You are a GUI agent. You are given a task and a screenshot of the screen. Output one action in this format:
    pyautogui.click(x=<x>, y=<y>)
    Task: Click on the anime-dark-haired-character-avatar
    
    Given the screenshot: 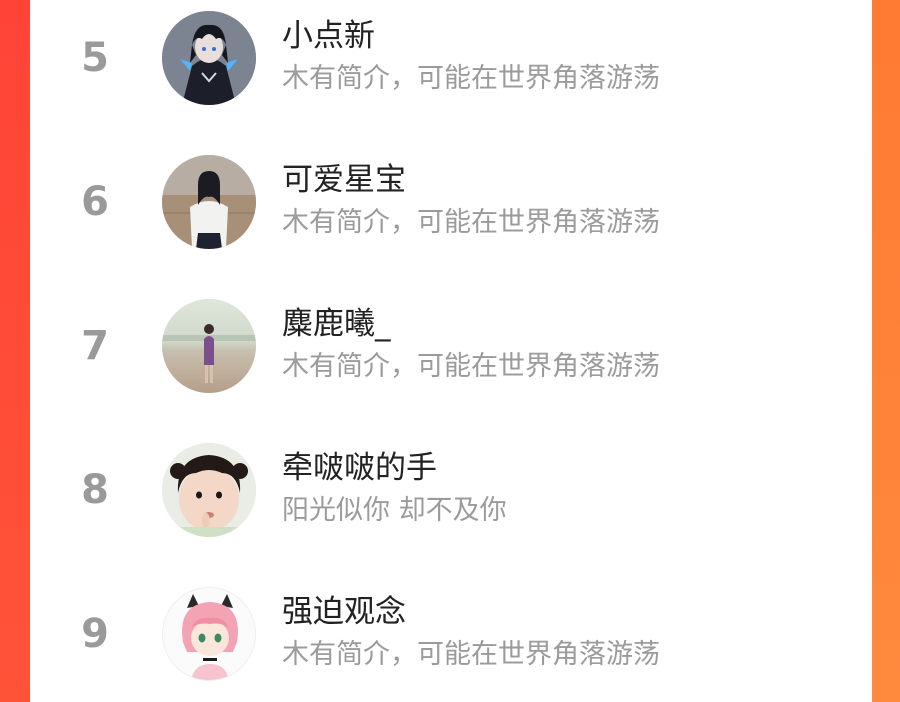 What is the action you would take?
    pyautogui.click(x=209, y=58)
    